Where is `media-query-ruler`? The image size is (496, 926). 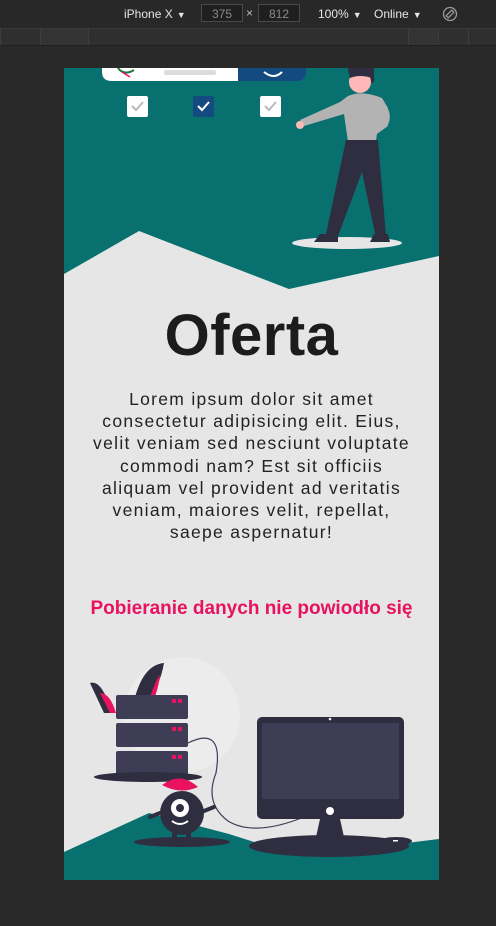
media-query-ruler is located at coordinates (248, 37).